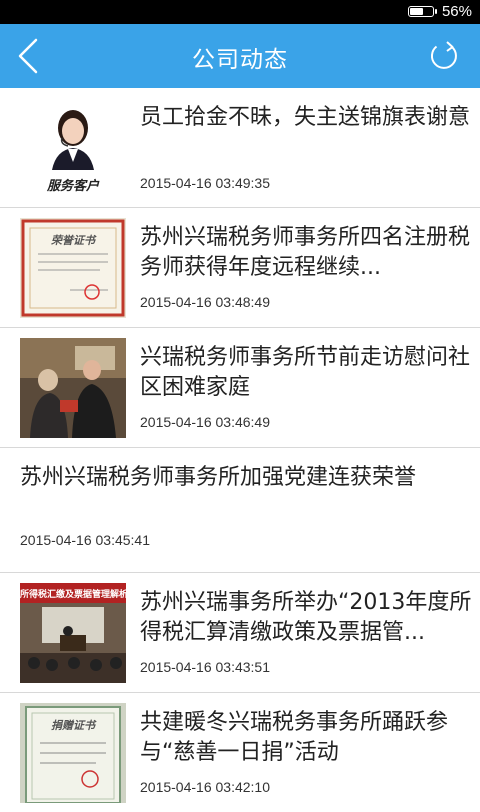 The image size is (480, 812). What do you see at coordinates (73, 268) in the screenshot?
I see `certificate-thumbnail: 荣誉证书` at bounding box center [73, 268].